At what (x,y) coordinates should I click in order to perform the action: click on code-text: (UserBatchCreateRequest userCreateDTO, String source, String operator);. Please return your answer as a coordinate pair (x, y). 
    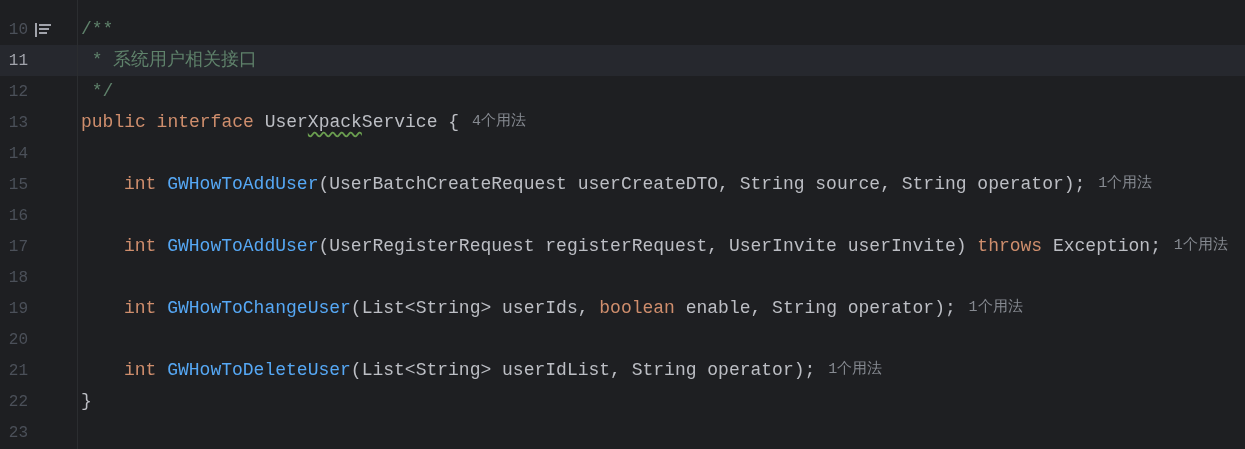
    Looking at the image, I should click on (702, 184).